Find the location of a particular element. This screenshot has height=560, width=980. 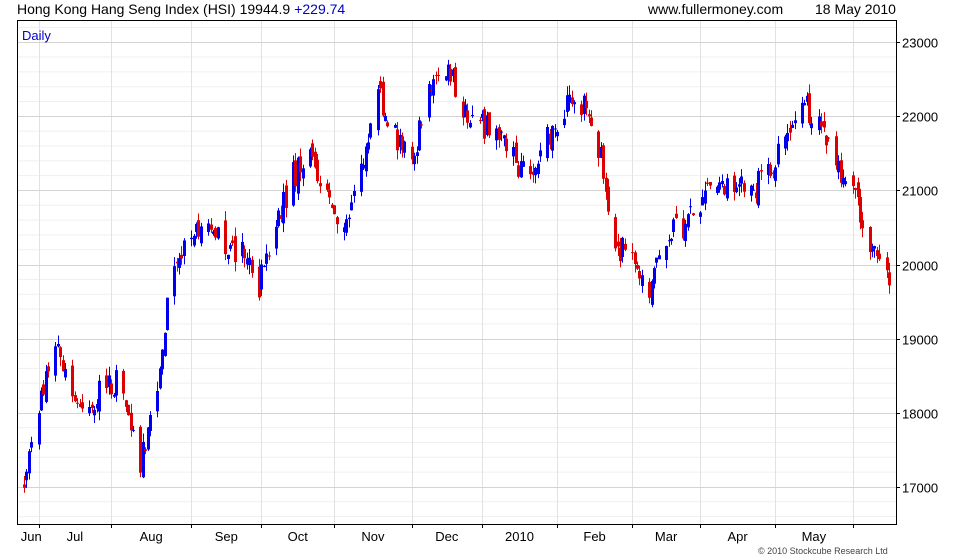

y-tick-label: 23000 is located at coordinates (920, 43).